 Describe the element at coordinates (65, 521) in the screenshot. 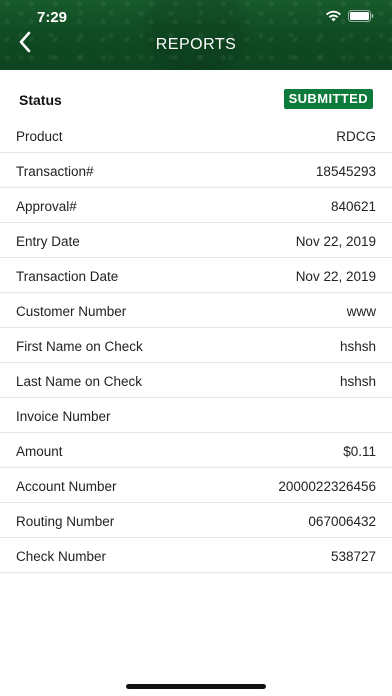

I see `detail-label: Routing Number` at that location.